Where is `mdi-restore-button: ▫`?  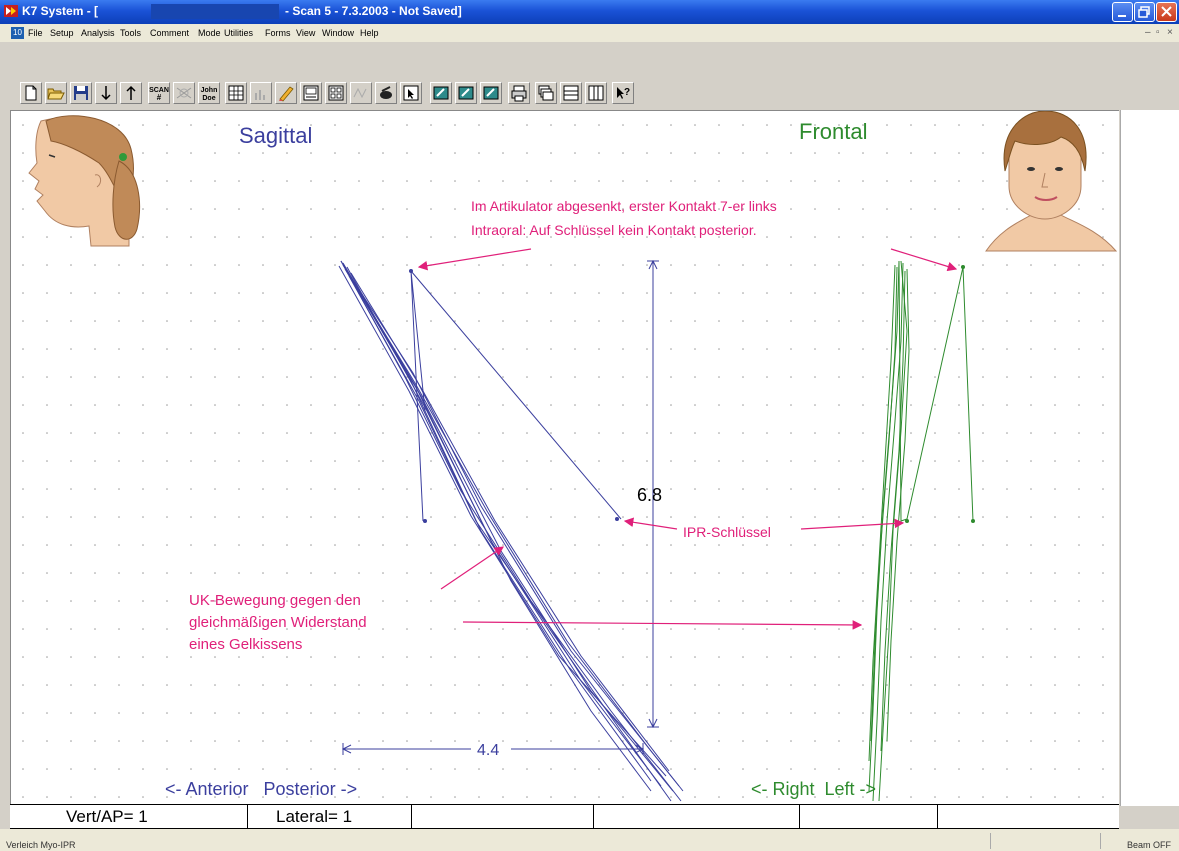
mdi-restore-button: ▫ is located at coordinates (1158, 32).